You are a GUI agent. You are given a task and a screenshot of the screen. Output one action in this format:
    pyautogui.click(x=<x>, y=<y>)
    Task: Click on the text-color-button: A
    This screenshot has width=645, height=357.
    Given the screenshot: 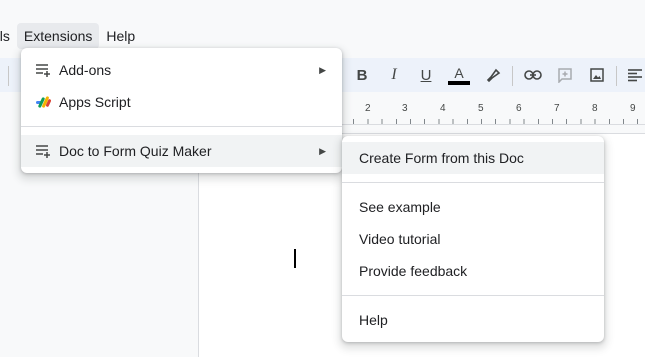 What is the action you would take?
    pyautogui.click(x=459, y=75)
    